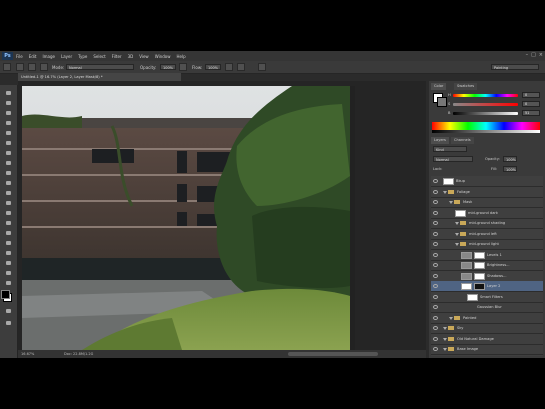  What do you see at coordinates (144, 56) in the screenshot?
I see `menu-view: View` at bounding box center [144, 56].